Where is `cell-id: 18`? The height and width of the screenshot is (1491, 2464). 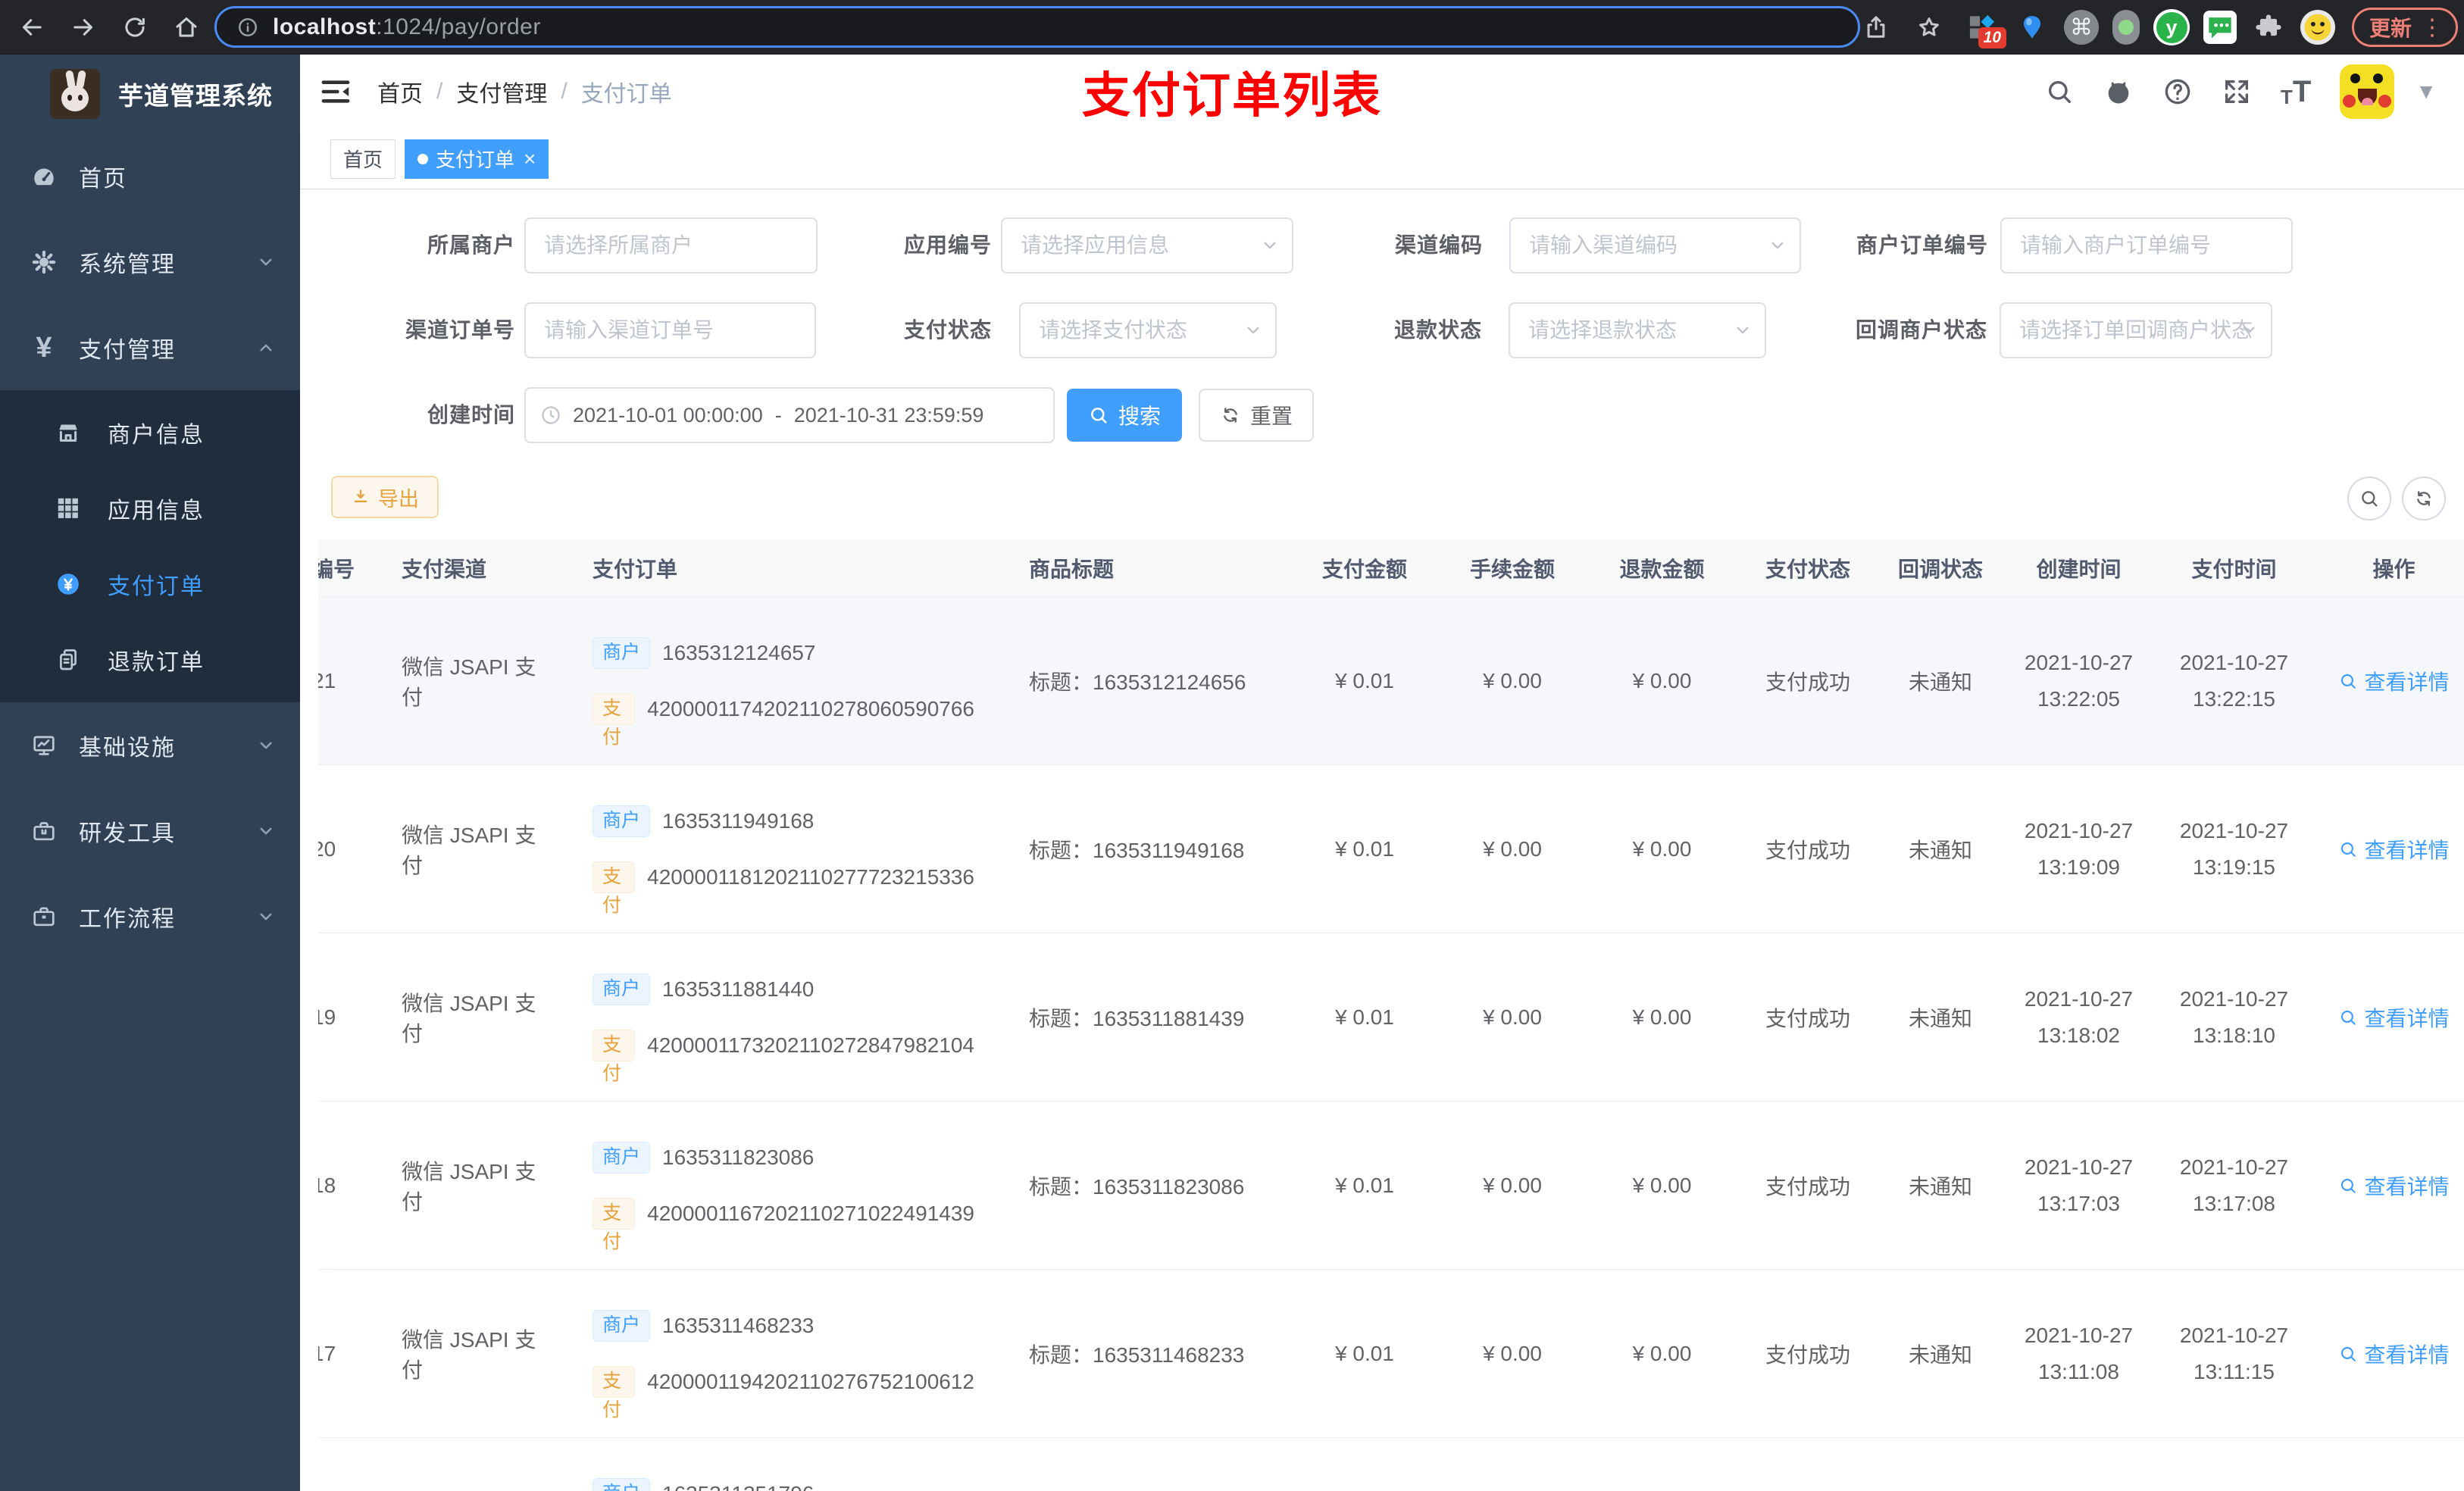 cell-id: 18 is located at coordinates (327, 1185).